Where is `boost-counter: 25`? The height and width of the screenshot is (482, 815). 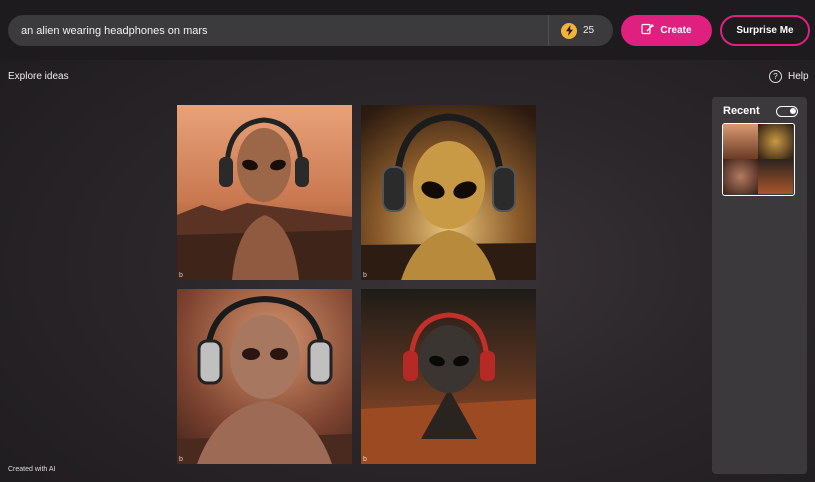
boost-counter: 25 is located at coordinates (586, 30).